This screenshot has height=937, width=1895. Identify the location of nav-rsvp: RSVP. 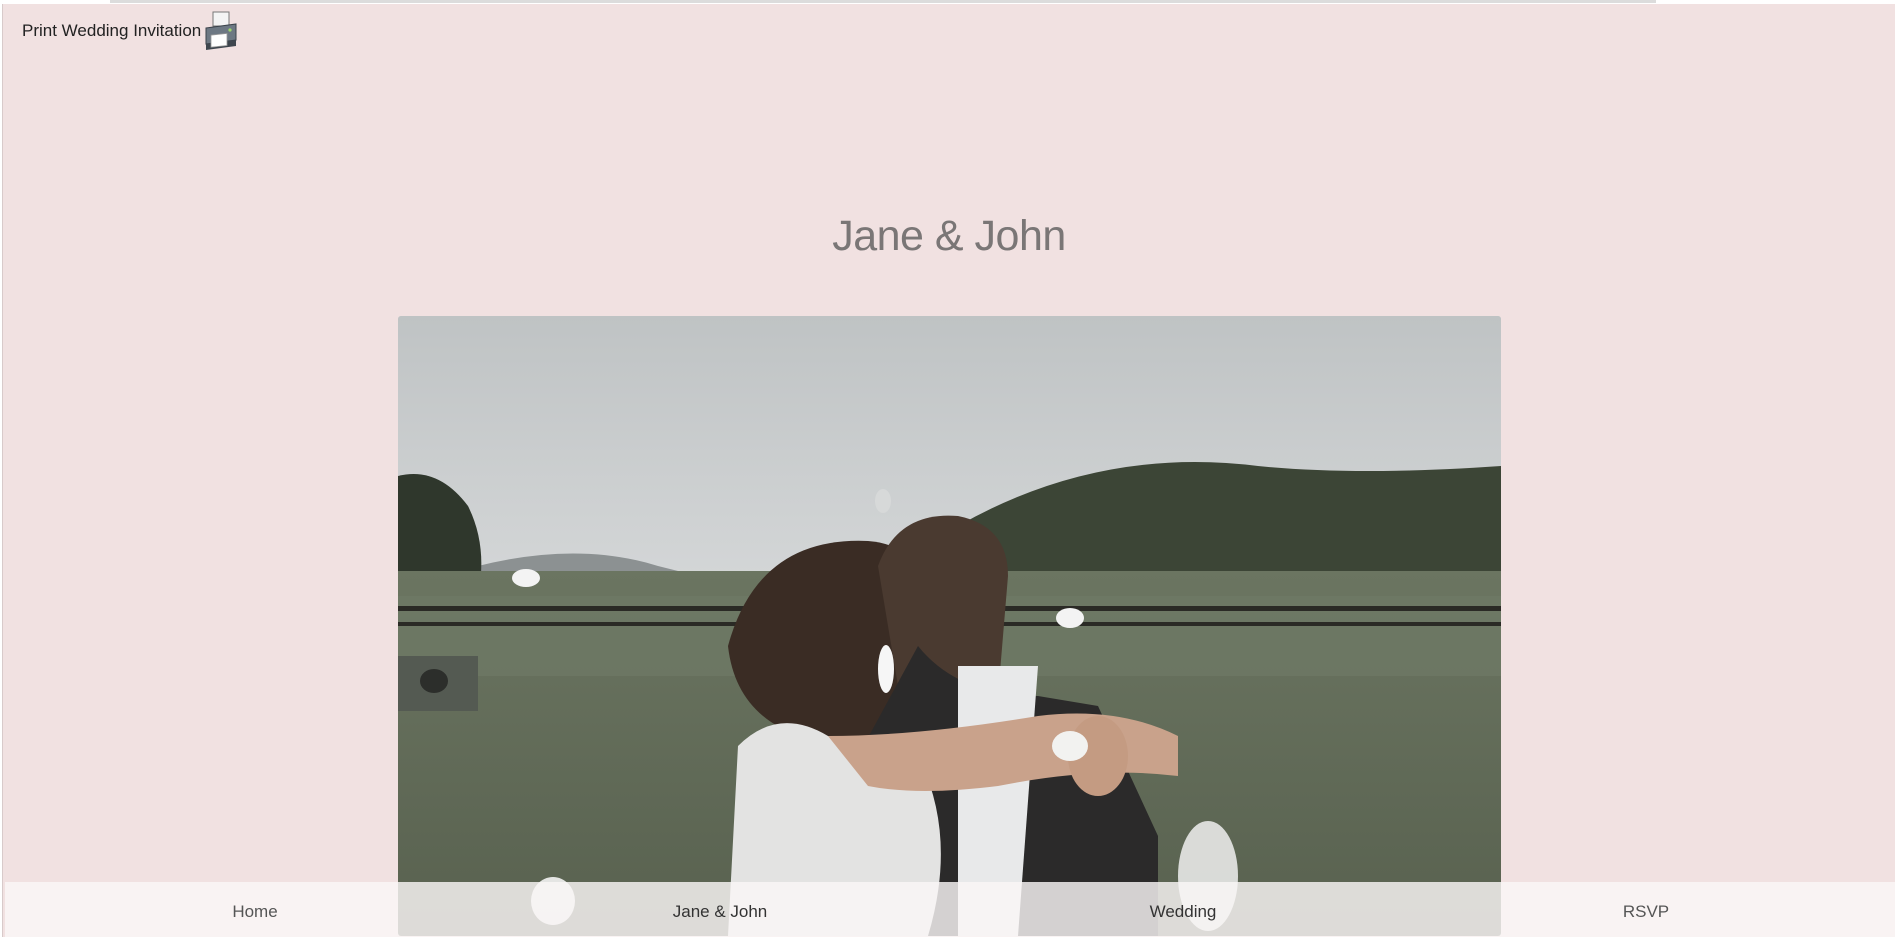
(1646, 909).